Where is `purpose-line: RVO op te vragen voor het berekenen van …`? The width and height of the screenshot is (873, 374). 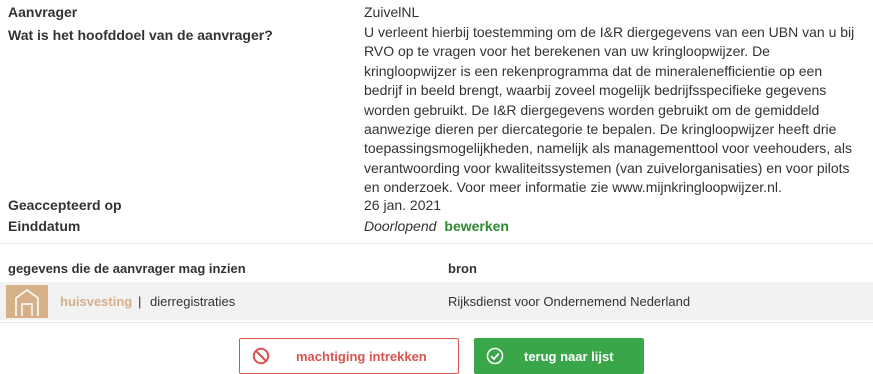 purpose-line: RVO op te vragen voor het berekenen van … is located at coordinates (567, 51).